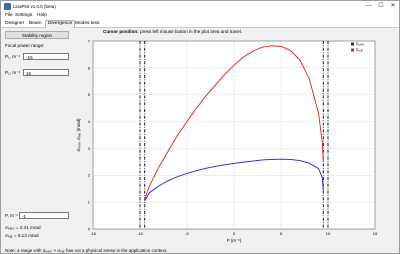 Image resolution: width=400 pixels, height=254 pixels. I want to click on x-tick-label: 10, so click(328, 233).